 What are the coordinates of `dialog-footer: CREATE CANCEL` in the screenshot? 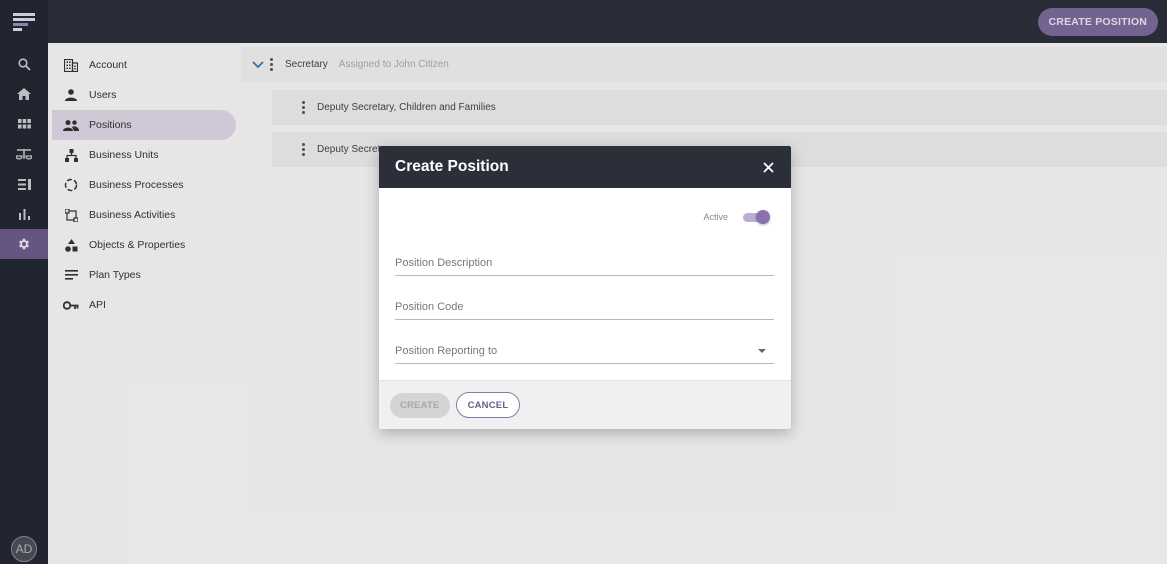 It's located at (585, 404).